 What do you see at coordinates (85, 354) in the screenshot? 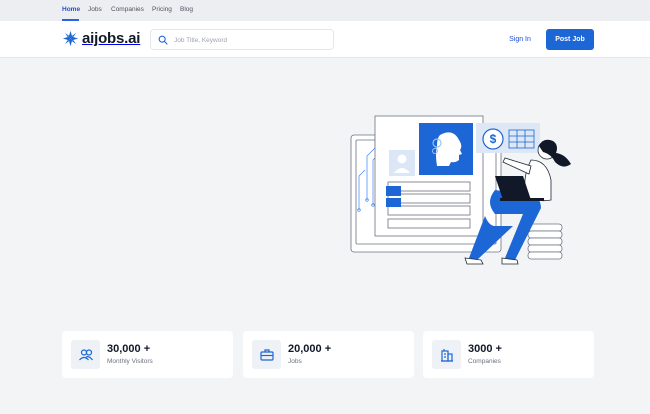
I see `users-icon` at bounding box center [85, 354].